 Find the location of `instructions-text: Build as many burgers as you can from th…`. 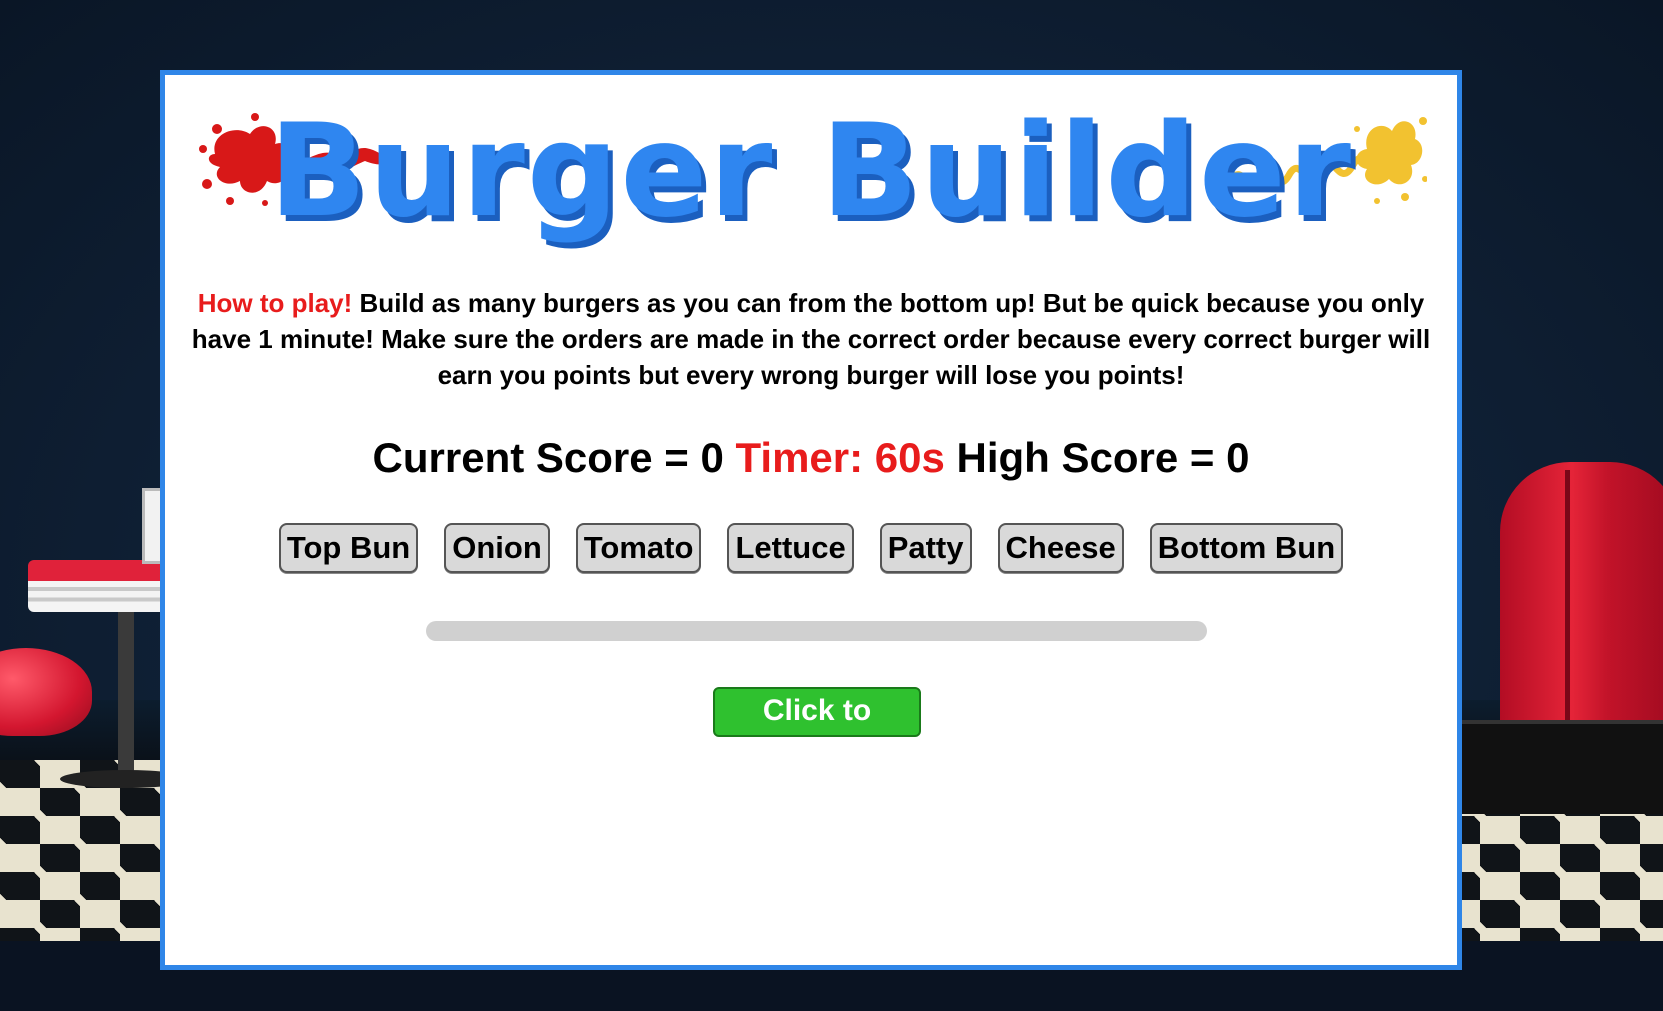

instructions-text: Build as many burgers as you can from th… is located at coordinates (811, 339).